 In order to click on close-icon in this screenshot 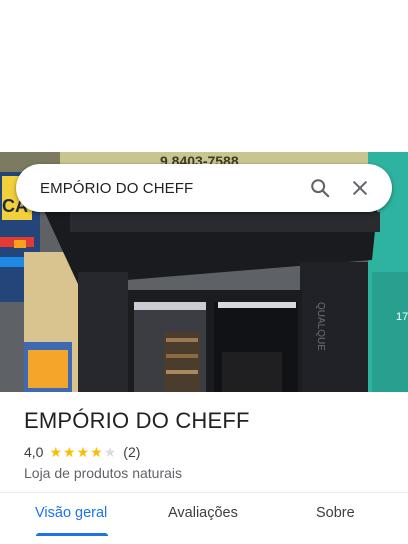, I will do `click(360, 188)`.